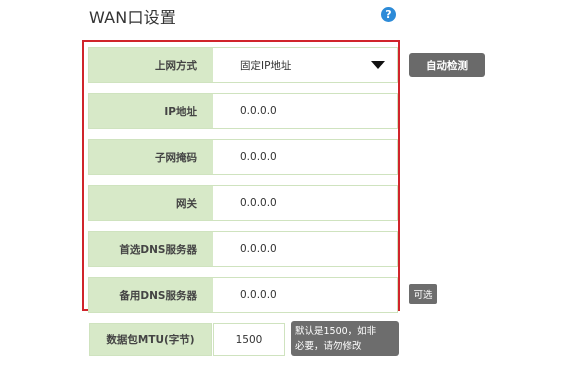 The image size is (569, 367). I want to click on primary-dns-row: 首选DNS服务器 0.0.0.0, so click(243, 249).